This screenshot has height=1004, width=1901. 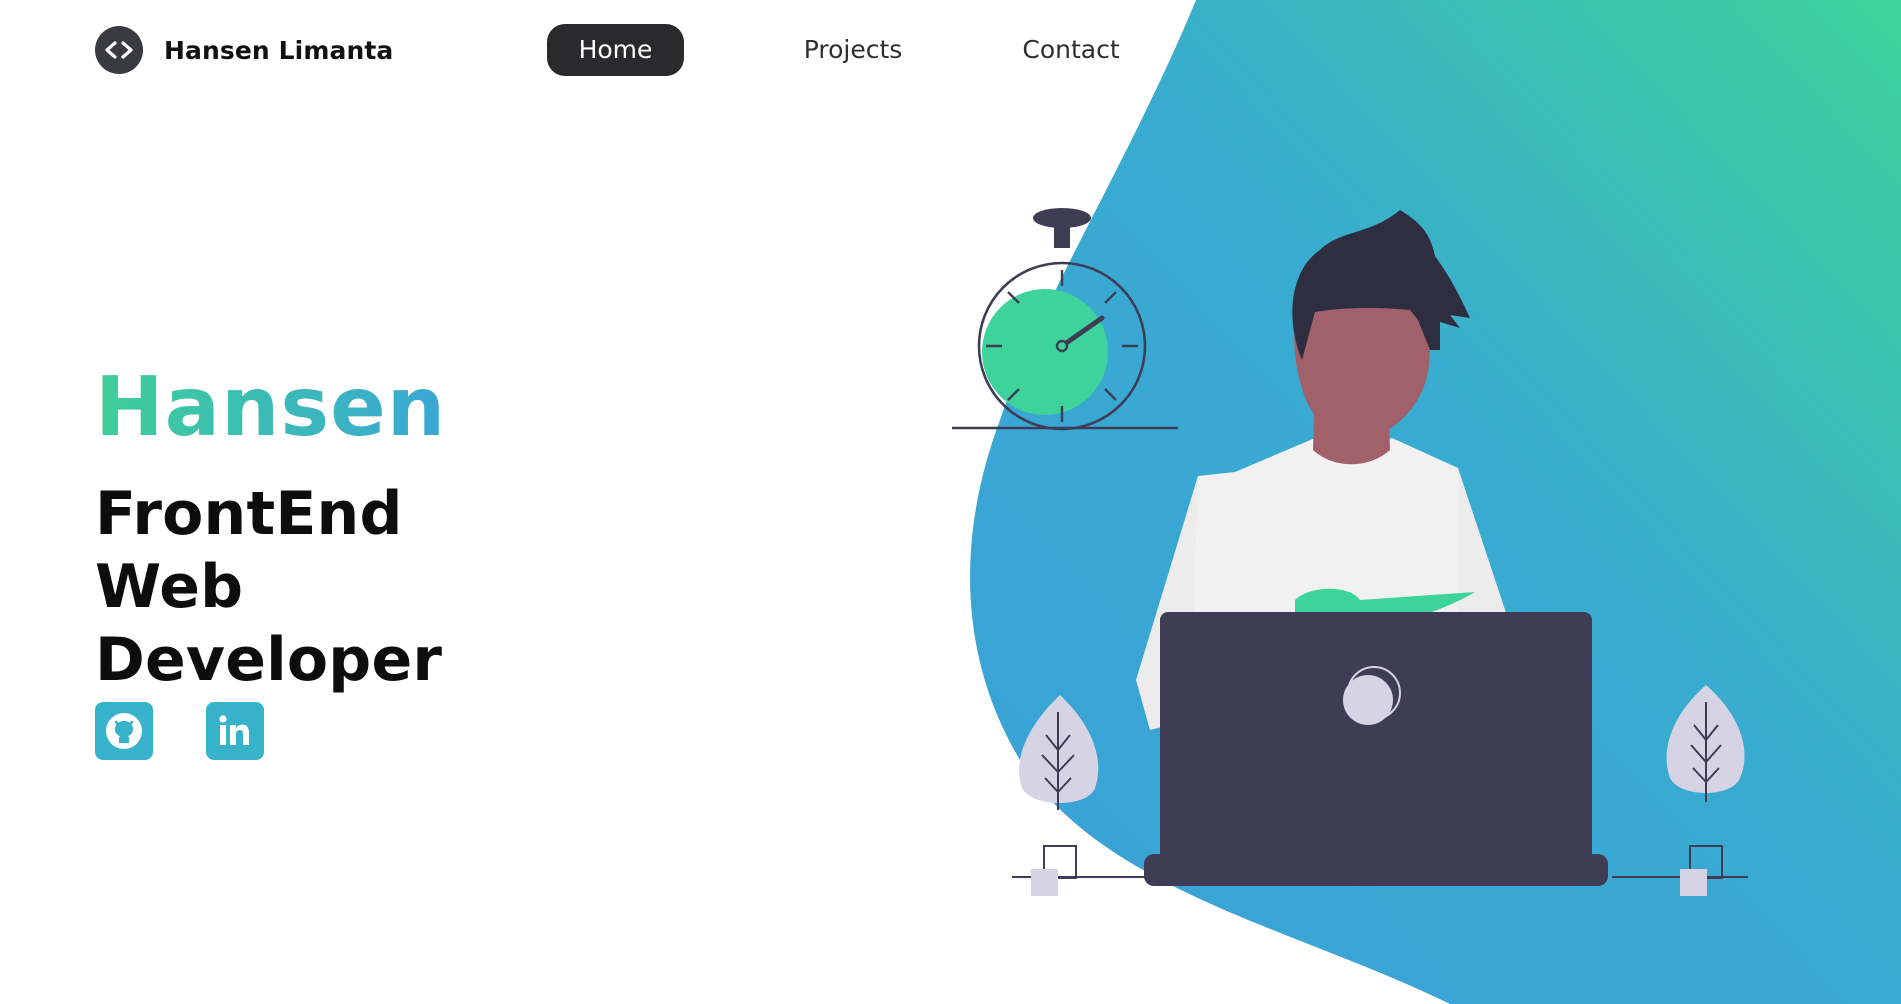 I want to click on code-brackets-icon, so click(x=119, y=50).